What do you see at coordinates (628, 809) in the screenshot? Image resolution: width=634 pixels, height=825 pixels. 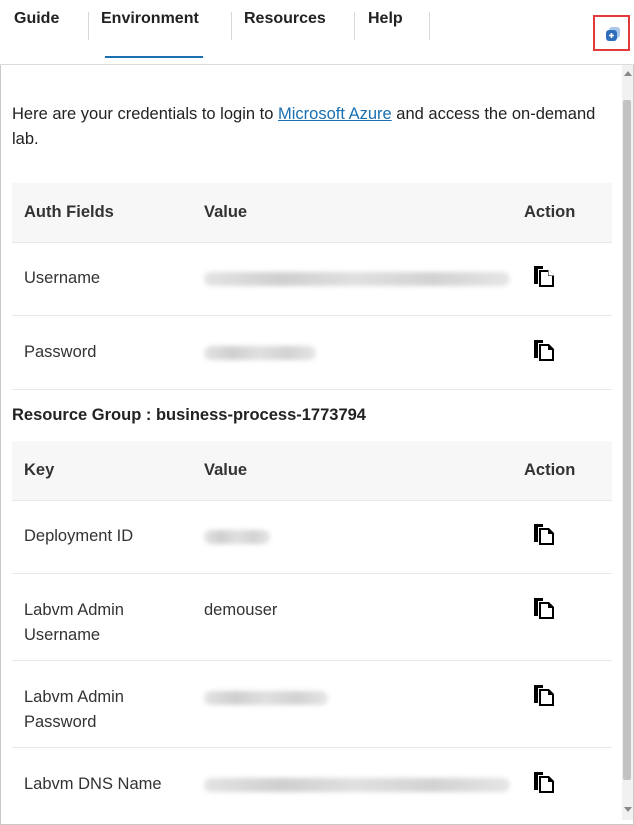 I see `scroll-down-arrow-icon` at bounding box center [628, 809].